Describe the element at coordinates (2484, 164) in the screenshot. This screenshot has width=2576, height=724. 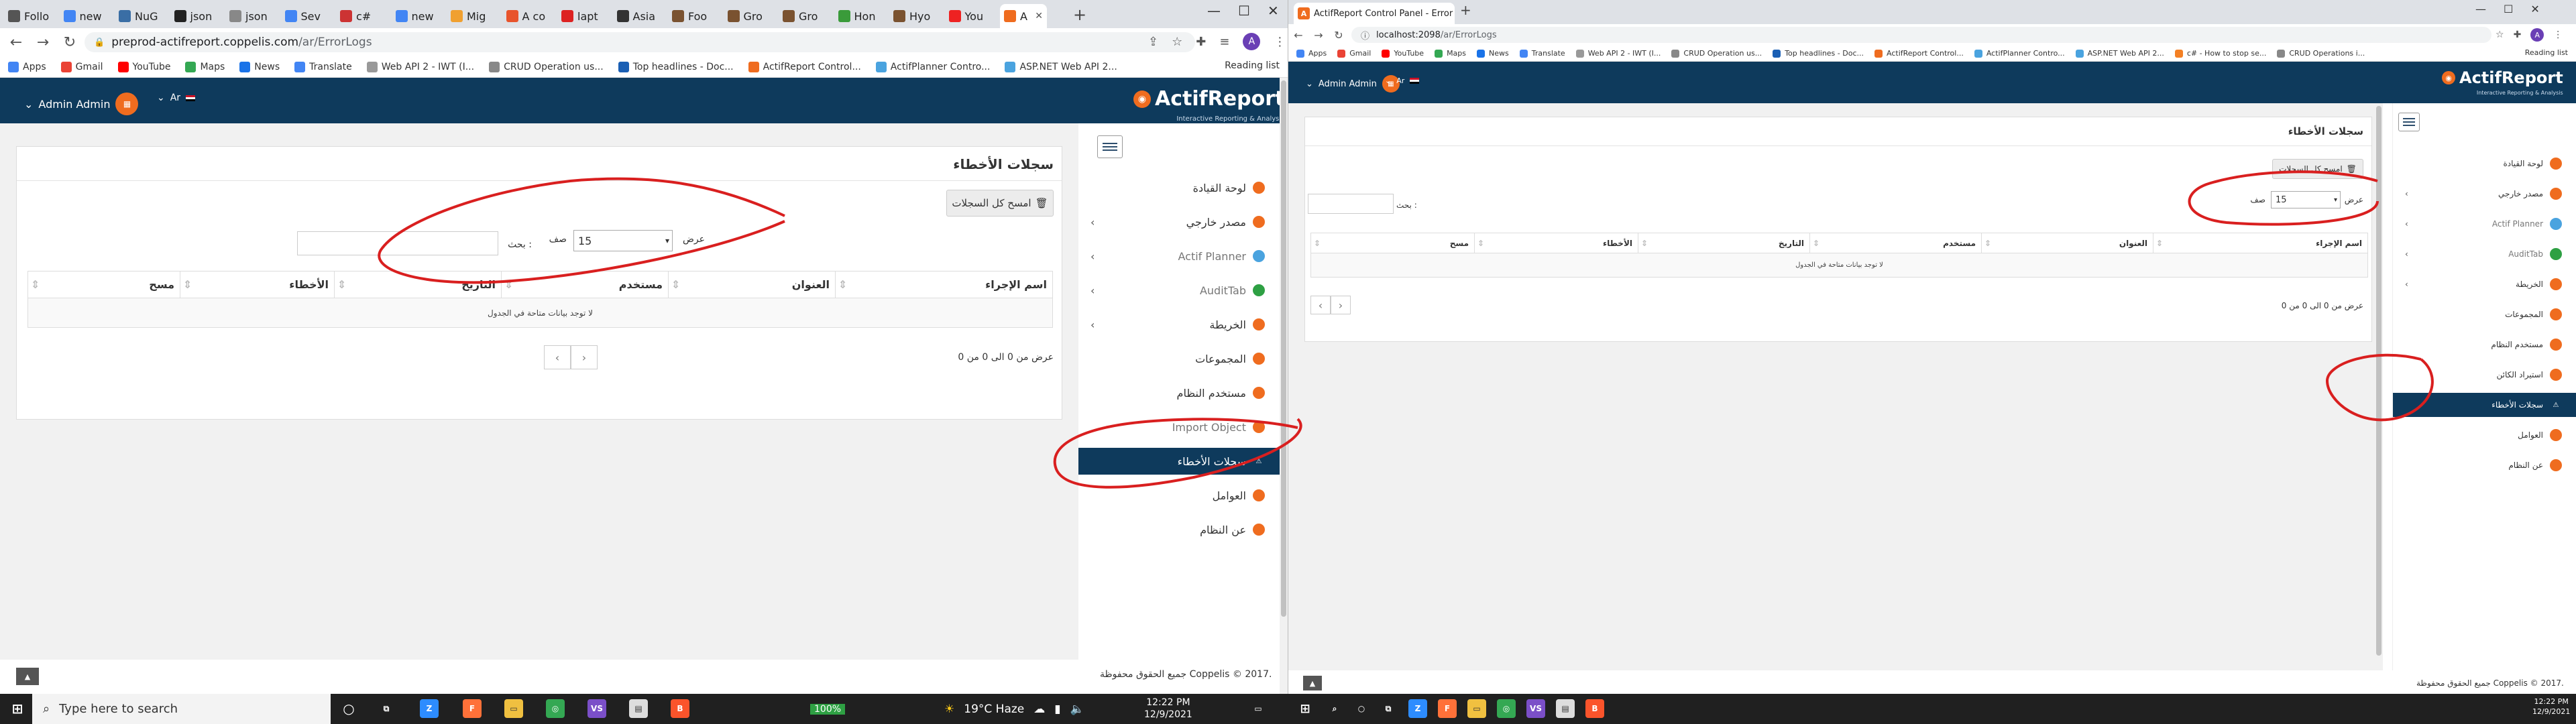
I see `sidebar-item-dashboard: لوحة القيادة` at that location.